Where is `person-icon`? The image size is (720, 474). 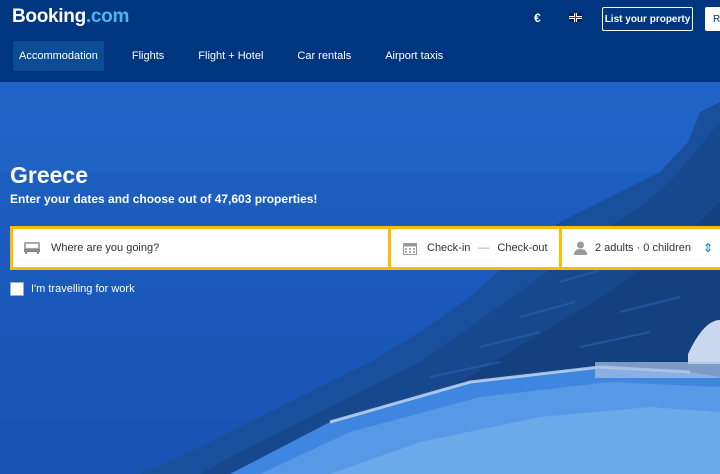
person-icon is located at coordinates (580, 248).